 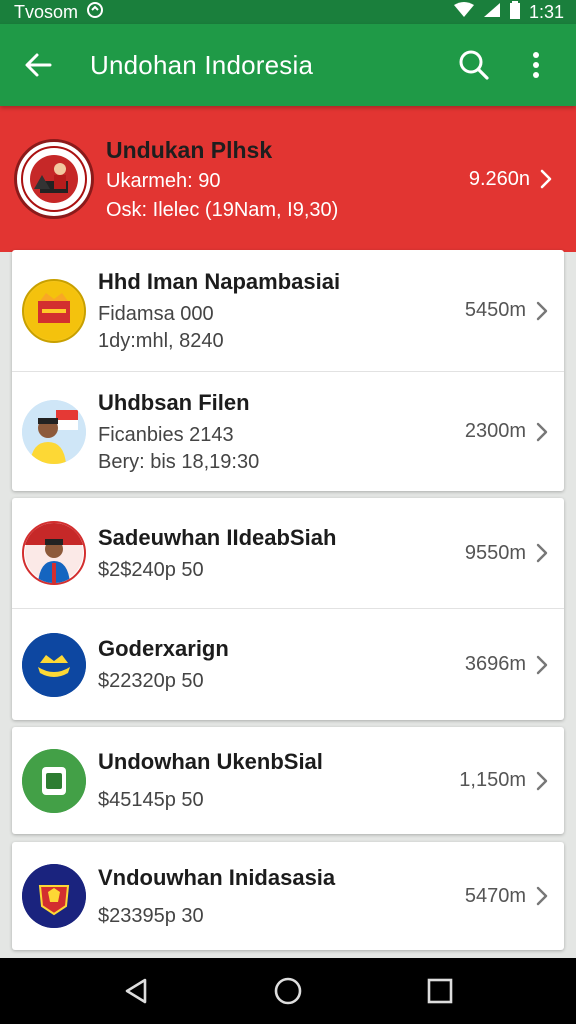 I want to click on item-title: Undowhan UkenbSial, so click(x=210, y=761).